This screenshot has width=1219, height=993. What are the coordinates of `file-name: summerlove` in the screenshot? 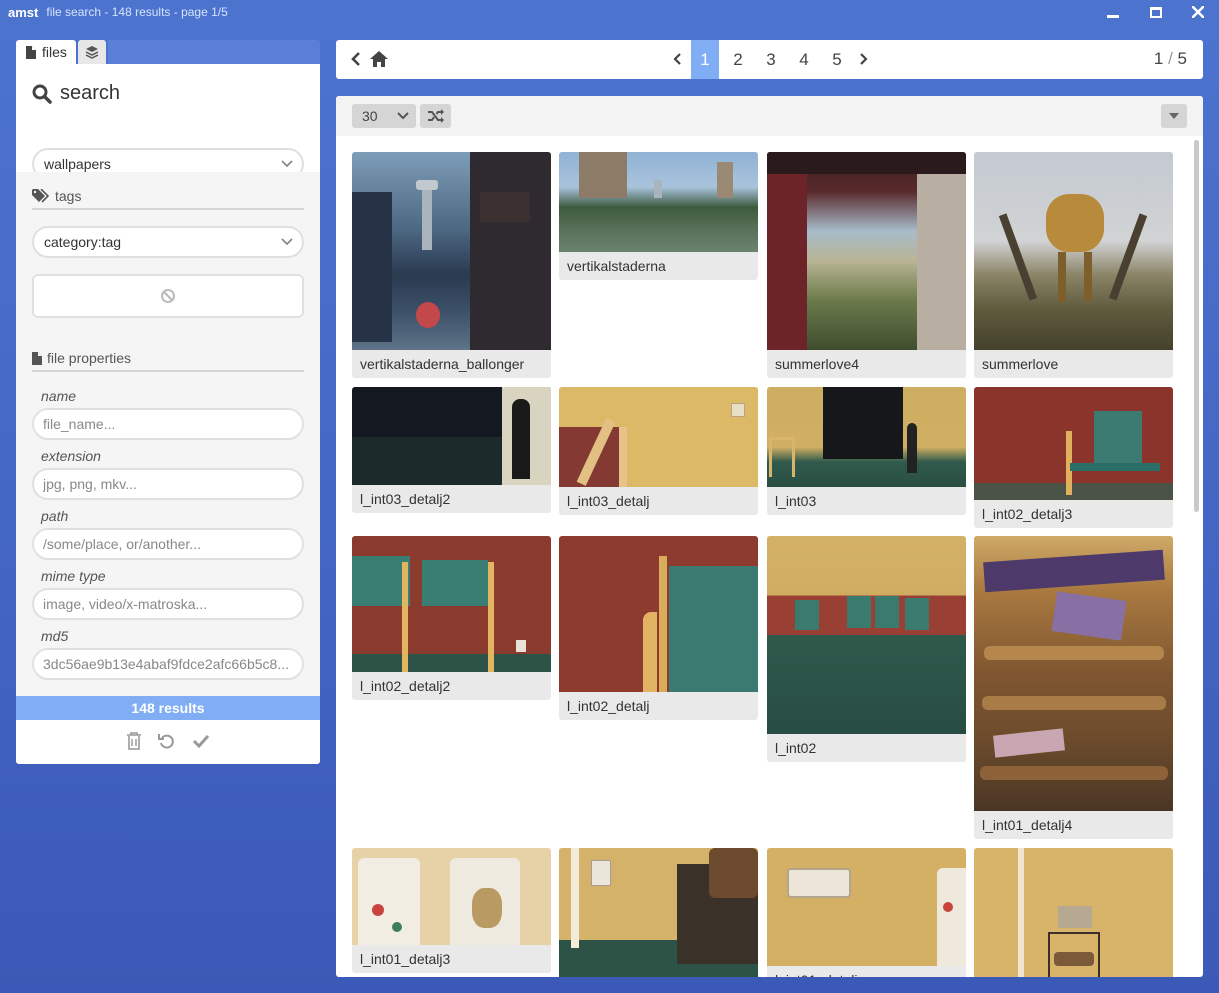 It's located at (1020, 364).